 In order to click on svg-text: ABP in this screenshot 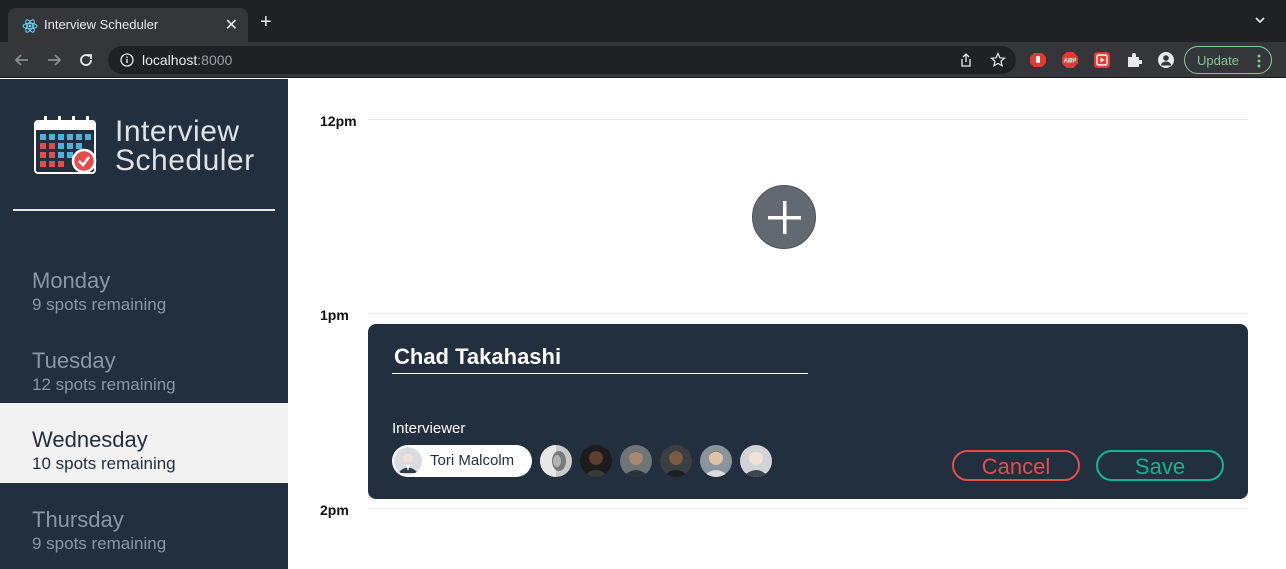, I will do `click(1070, 62)`.